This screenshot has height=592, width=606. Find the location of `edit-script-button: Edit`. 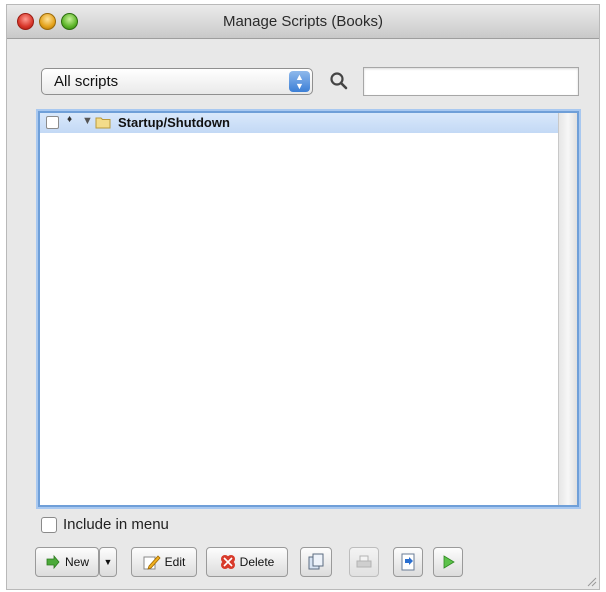

edit-script-button: Edit is located at coordinates (164, 562).